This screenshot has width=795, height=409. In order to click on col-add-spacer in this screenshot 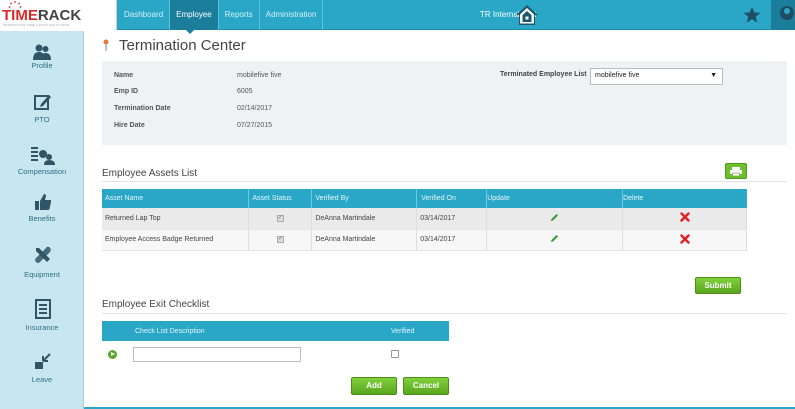, I will do `click(117, 331)`.